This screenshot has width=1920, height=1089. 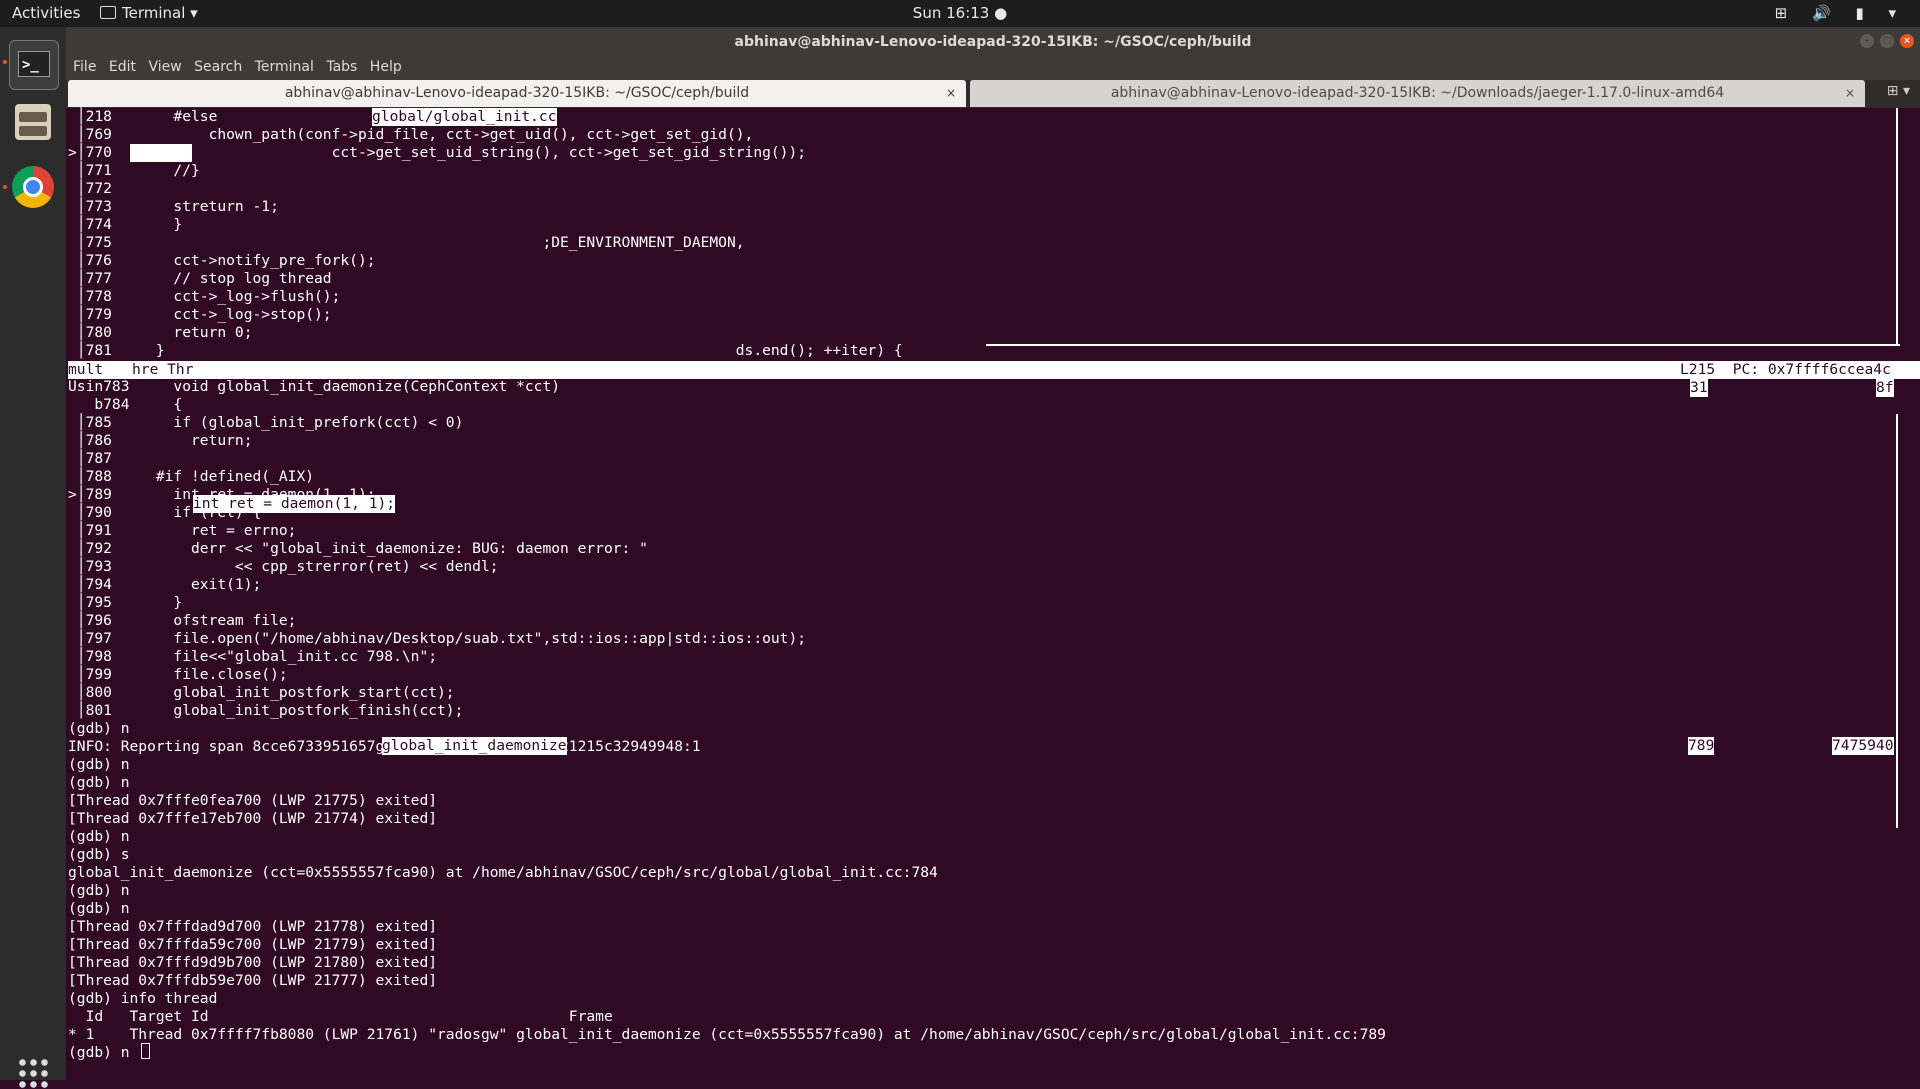 What do you see at coordinates (993, 68) in the screenshot?
I see `menu-bar: File Edit View Search Terminal Tabs Help` at bounding box center [993, 68].